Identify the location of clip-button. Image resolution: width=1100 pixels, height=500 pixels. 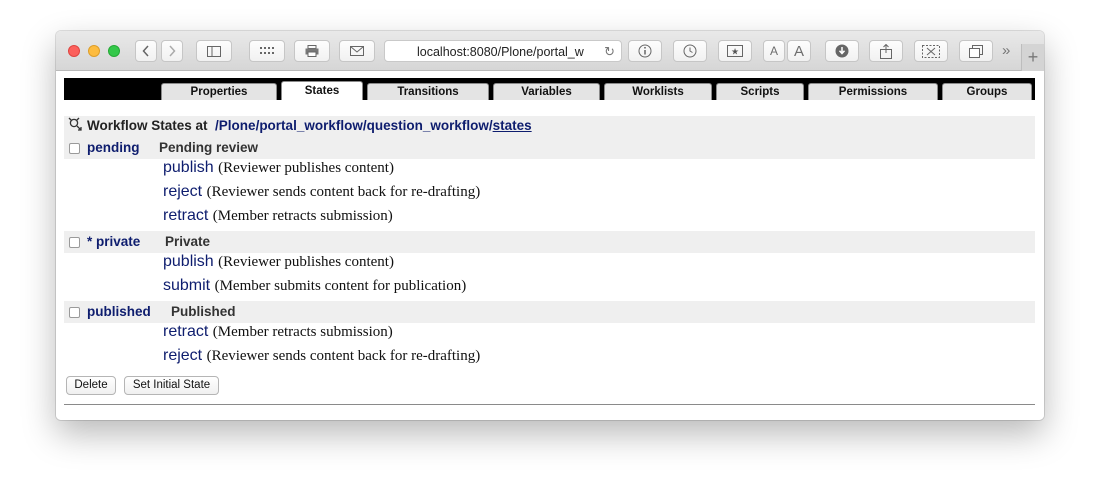
(931, 51).